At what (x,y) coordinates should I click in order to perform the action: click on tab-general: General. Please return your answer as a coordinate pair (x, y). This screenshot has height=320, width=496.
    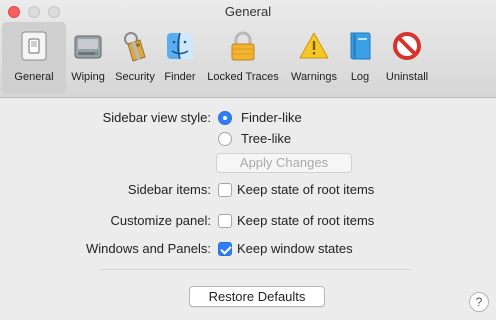
    Looking at the image, I should click on (34, 58).